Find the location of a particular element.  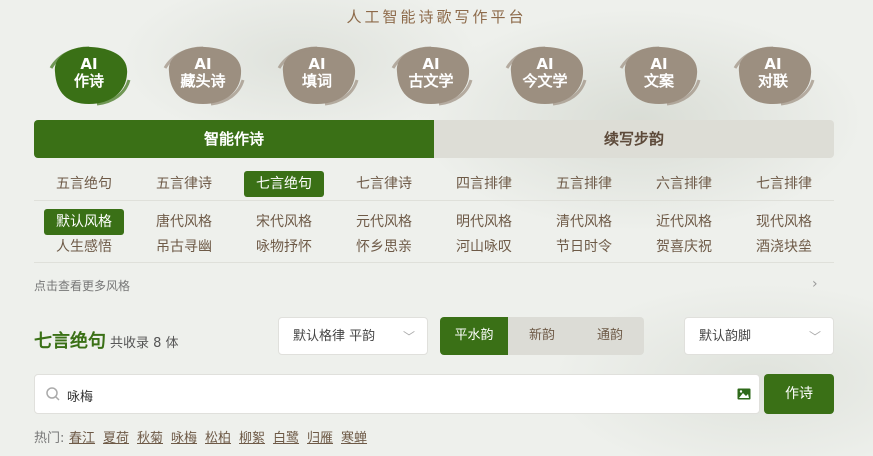

meter-dropdown-value: 默认格律 平韵 is located at coordinates (334, 336).